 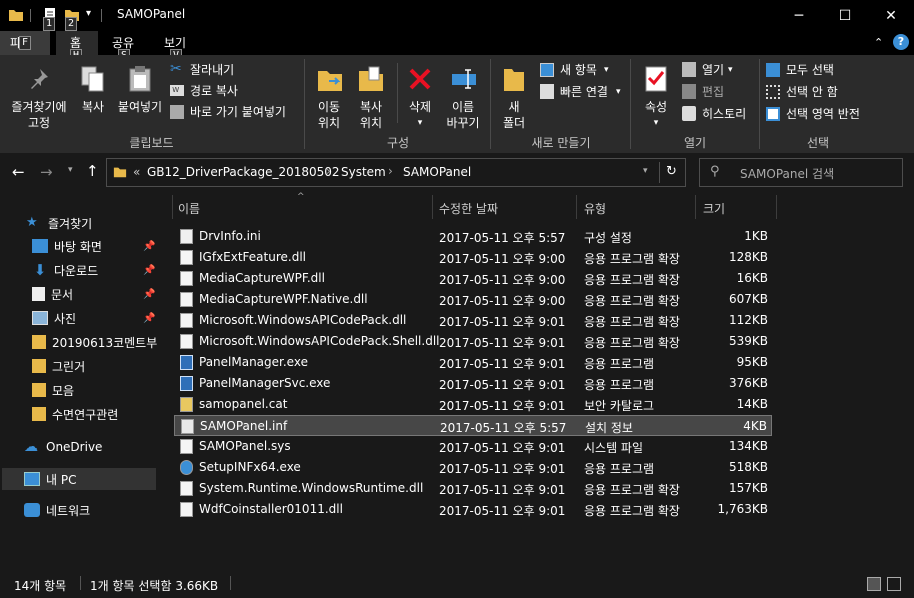 I want to click on new-folder-button: 새 폴더, so click(x=514, y=95).